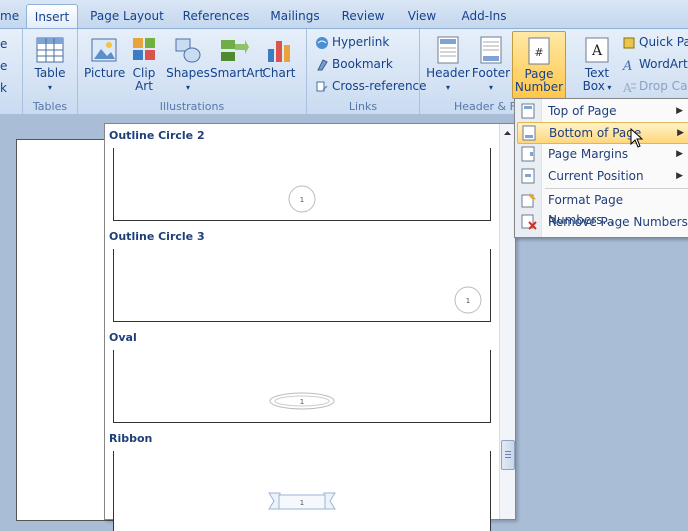  Describe the element at coordinates (596, 176) in the screenshot. I see `menu-label: Current Position` at that location.